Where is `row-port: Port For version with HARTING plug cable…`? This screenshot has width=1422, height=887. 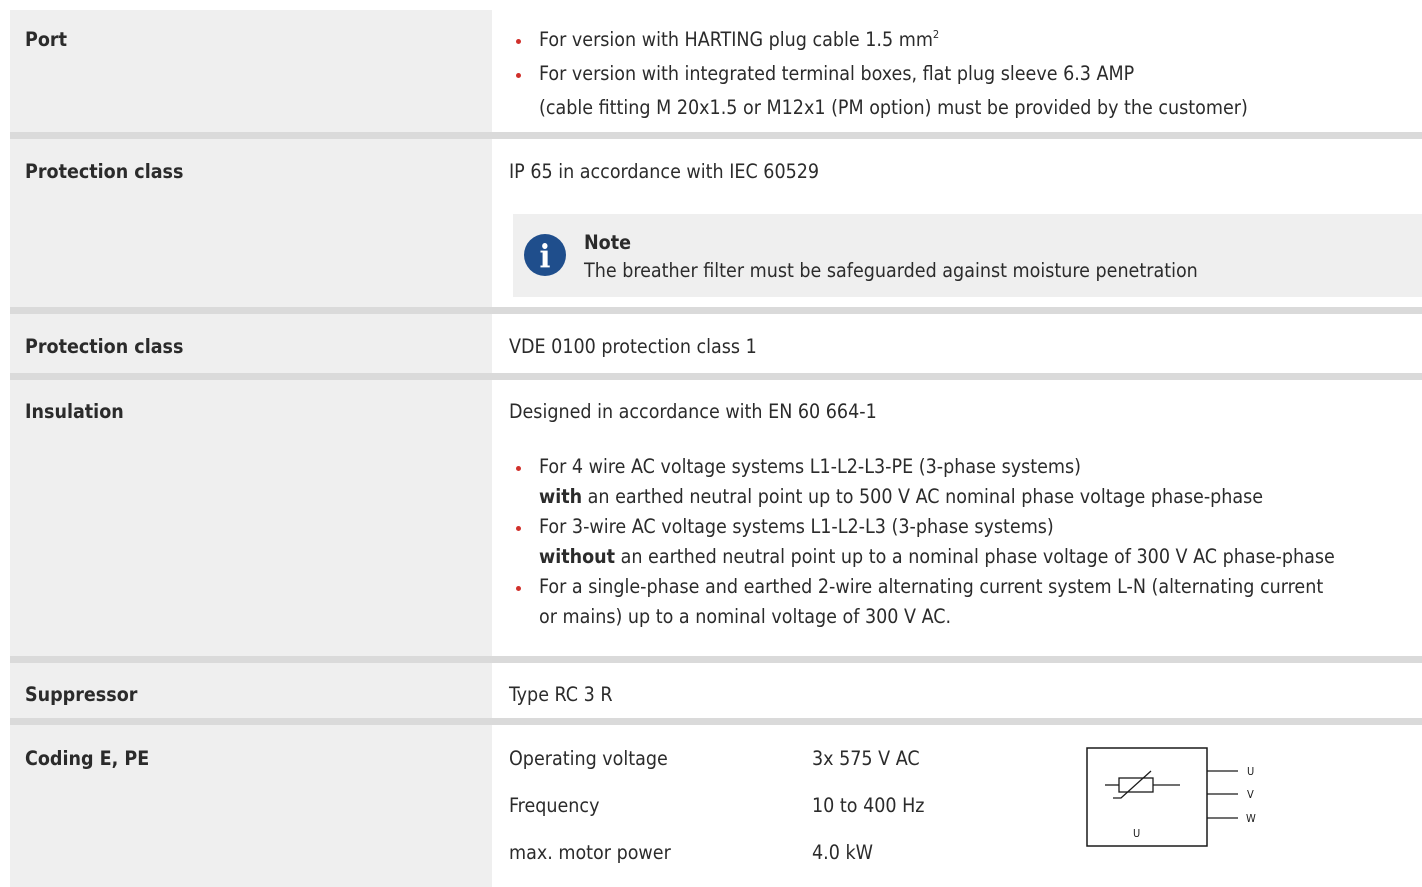 row-port: Port For version with HARTING plug cable… is located at coordinates (711, 71).